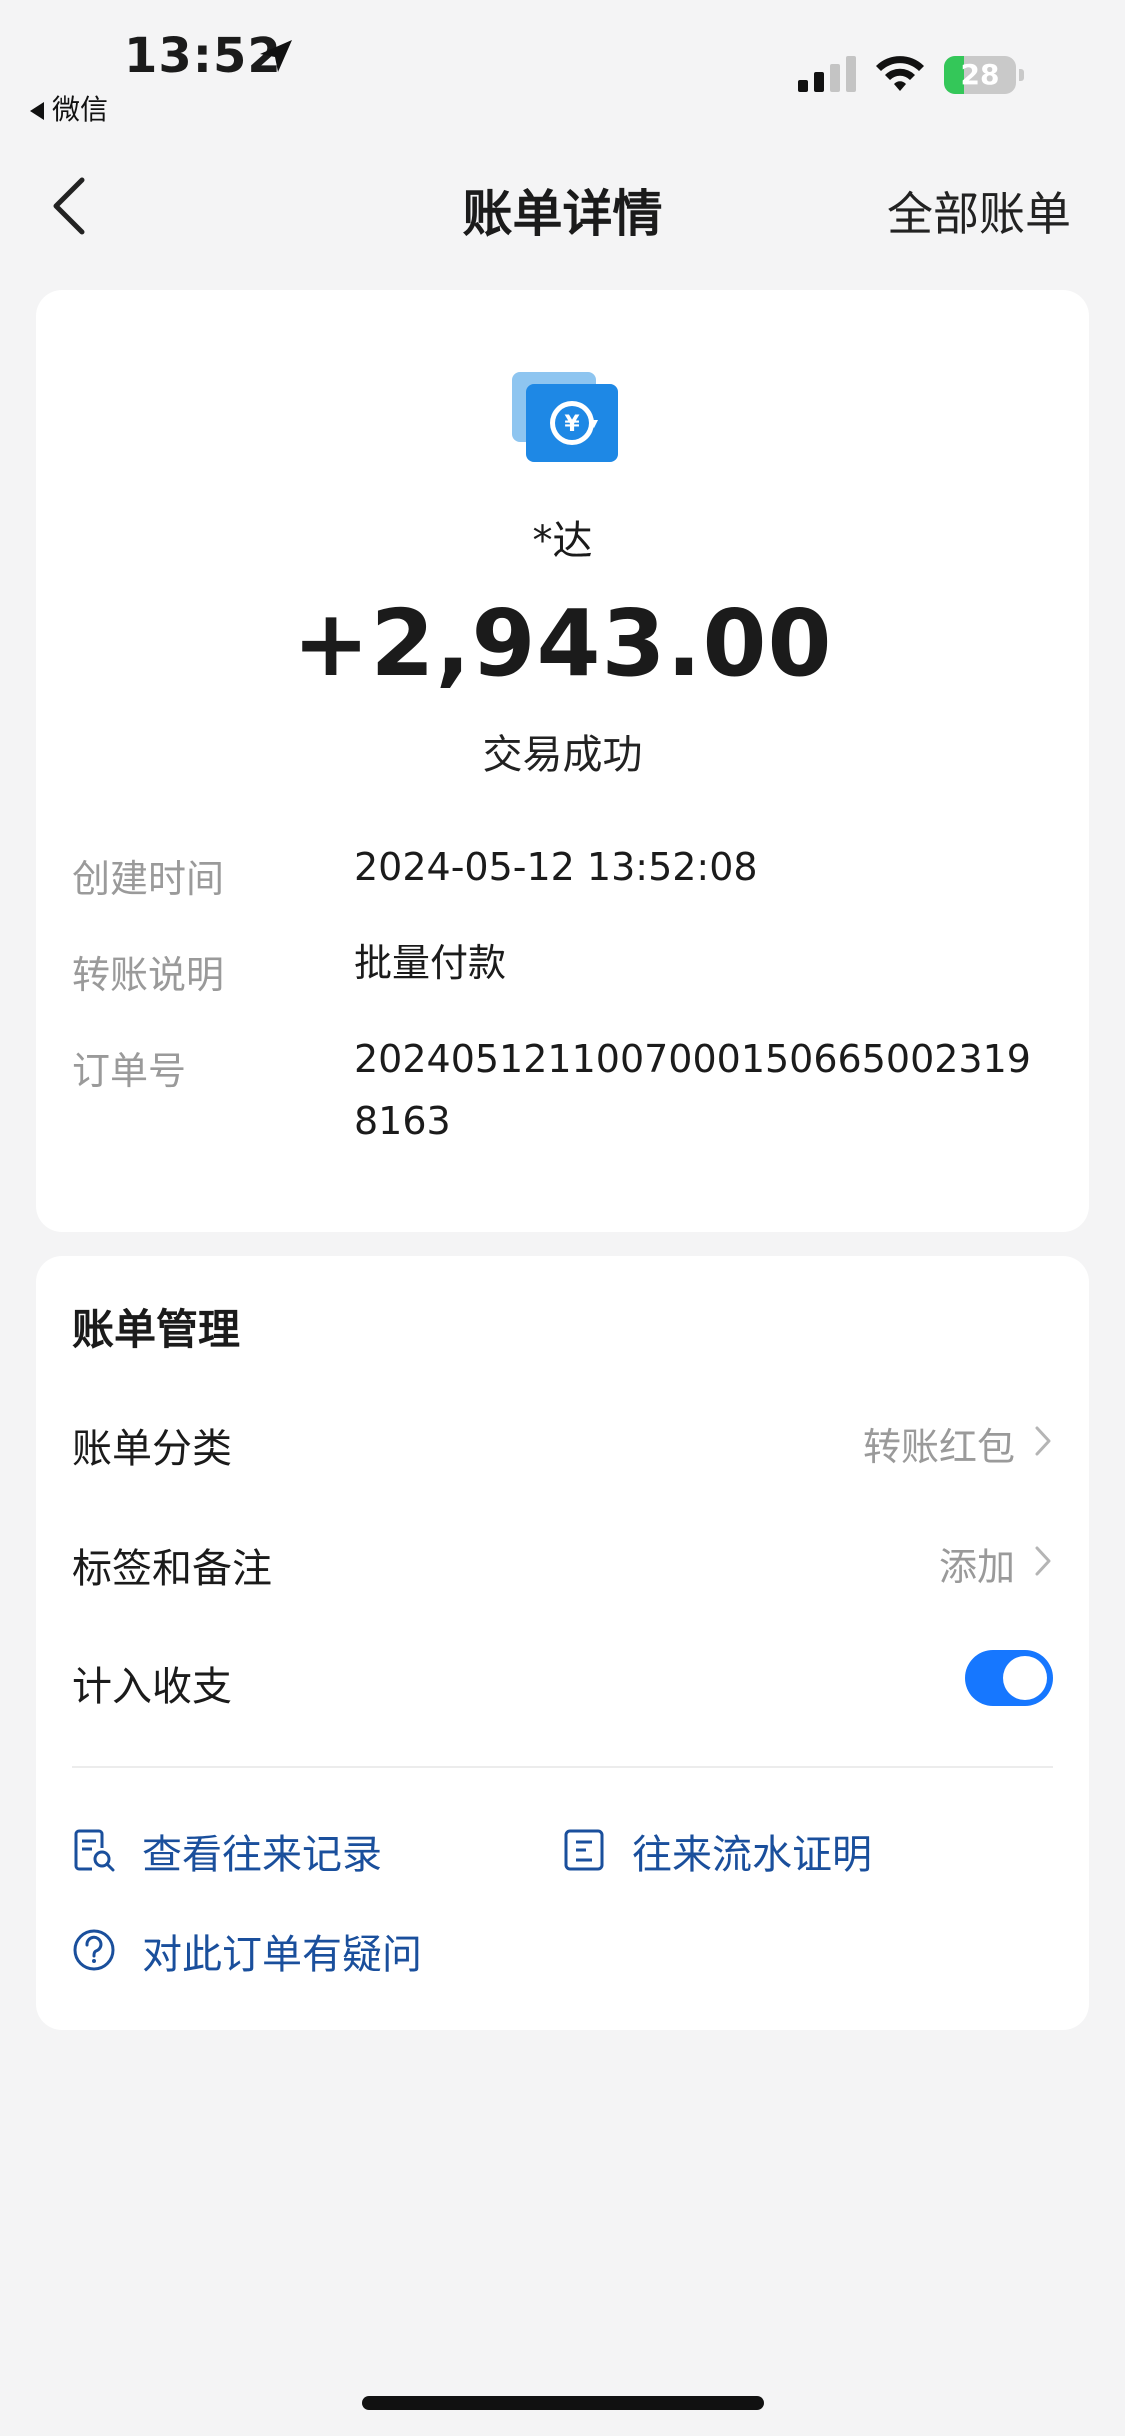  I want to click on back-triangle-icon, so click(37, 111).